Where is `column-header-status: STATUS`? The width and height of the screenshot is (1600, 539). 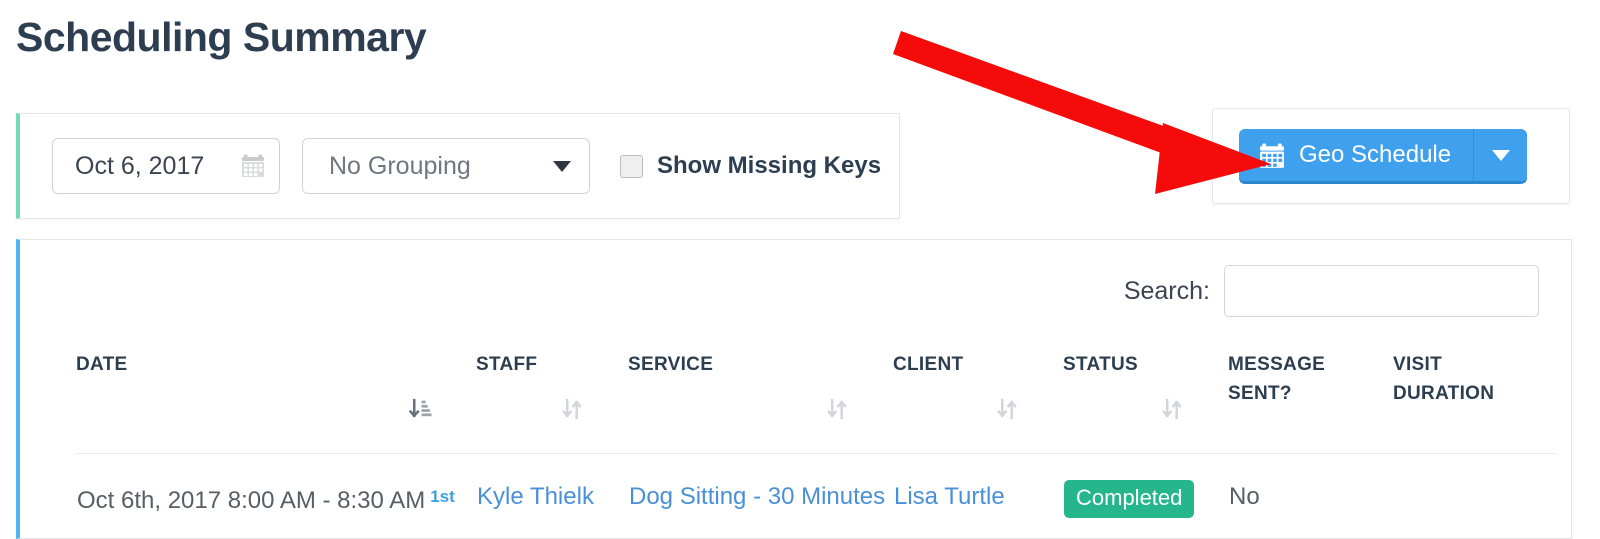 column-header-status: STATUS is located at coordinates (1145, 402).